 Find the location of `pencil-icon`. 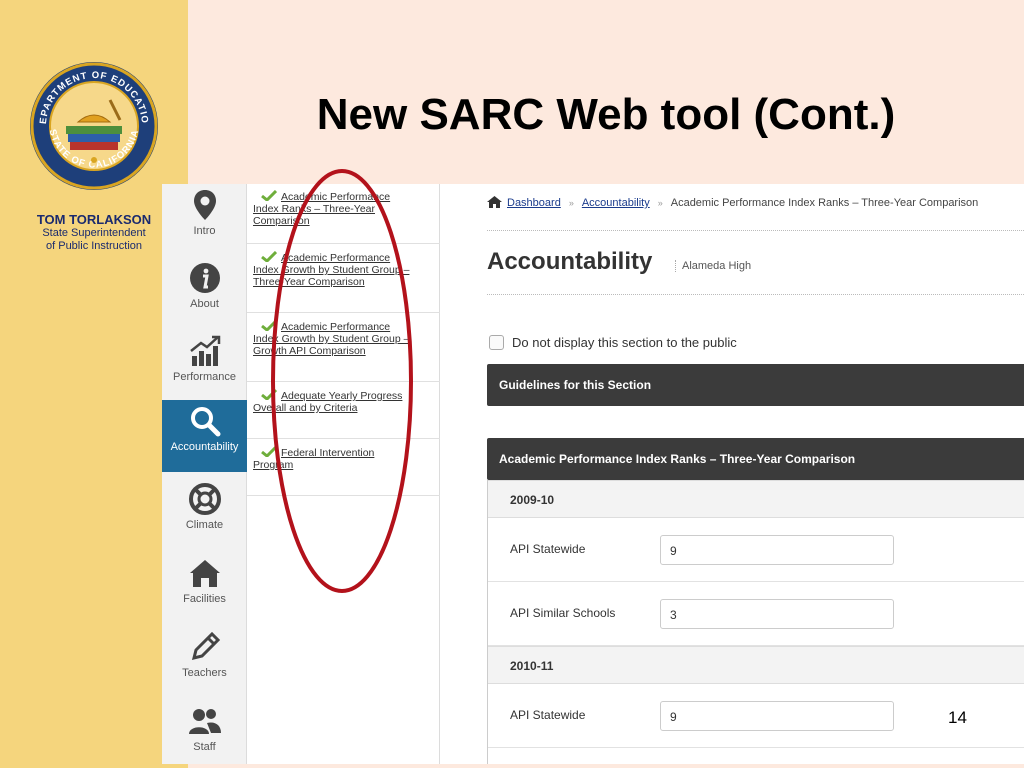

pencil-icon is located at coordinates (205, 646).